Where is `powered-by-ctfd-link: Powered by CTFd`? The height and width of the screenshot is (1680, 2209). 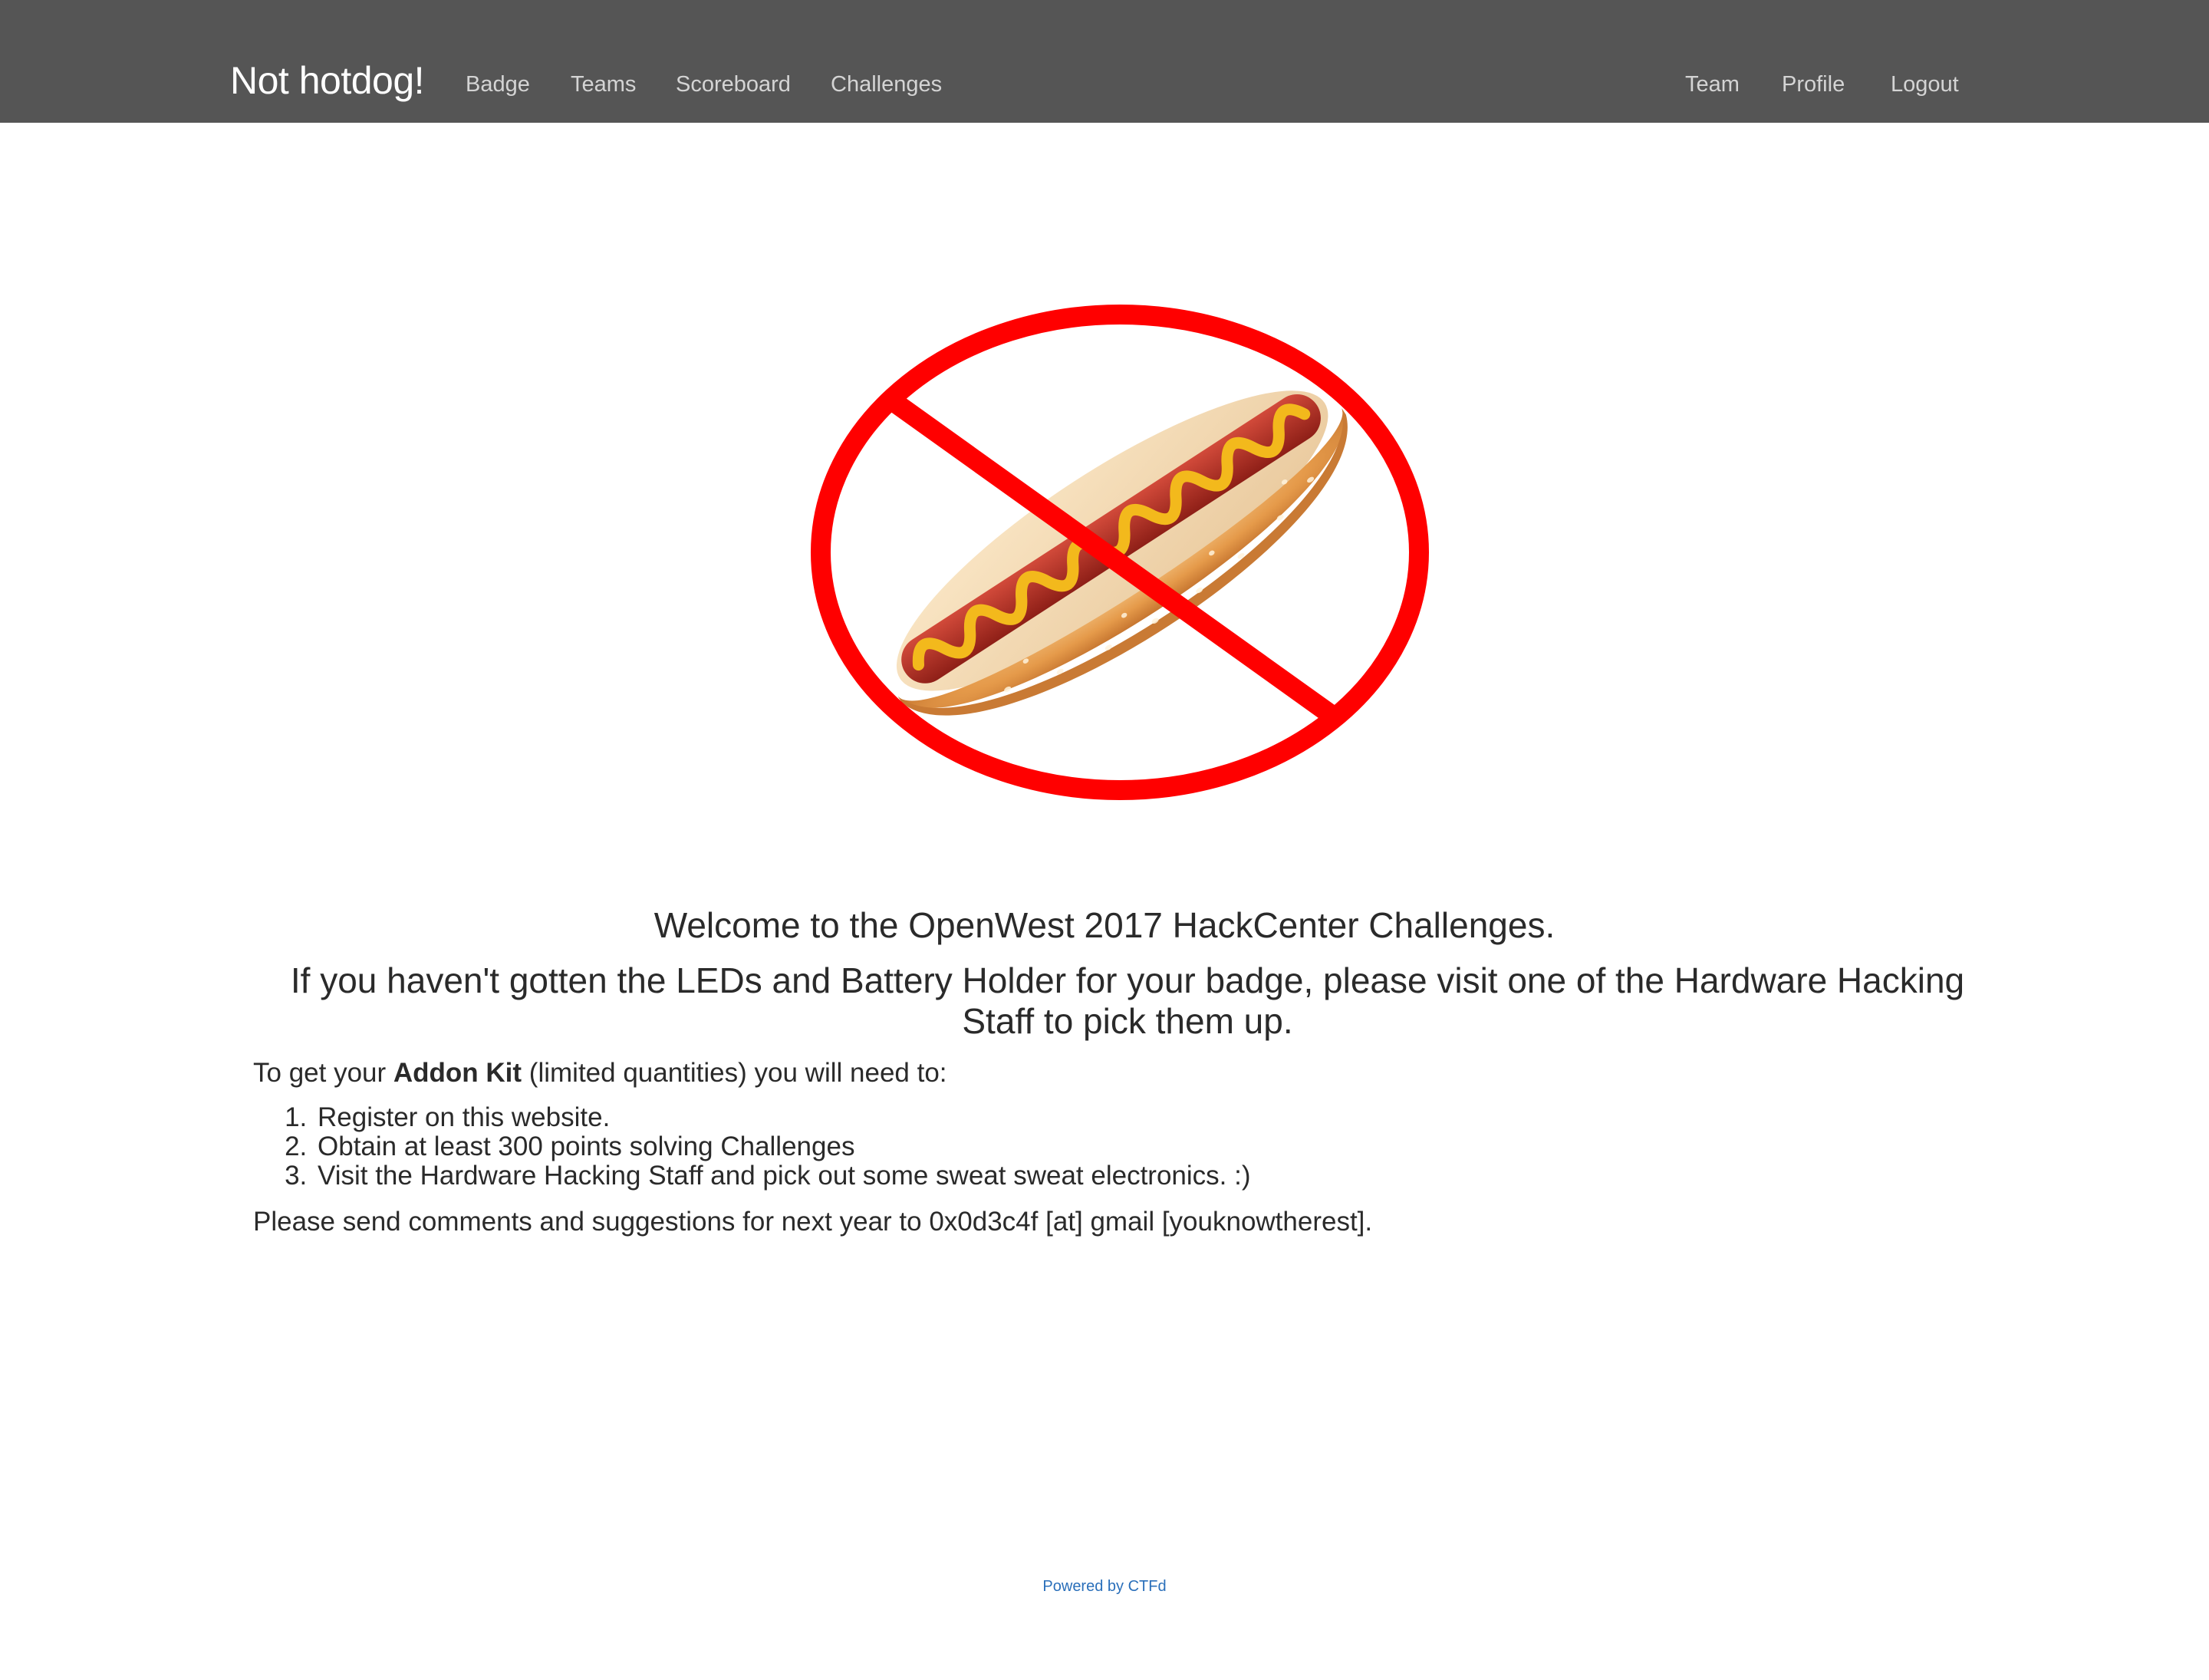
powered-by-ctfd-link: Powered by CTFd is located at coordinates (1104, 1586).